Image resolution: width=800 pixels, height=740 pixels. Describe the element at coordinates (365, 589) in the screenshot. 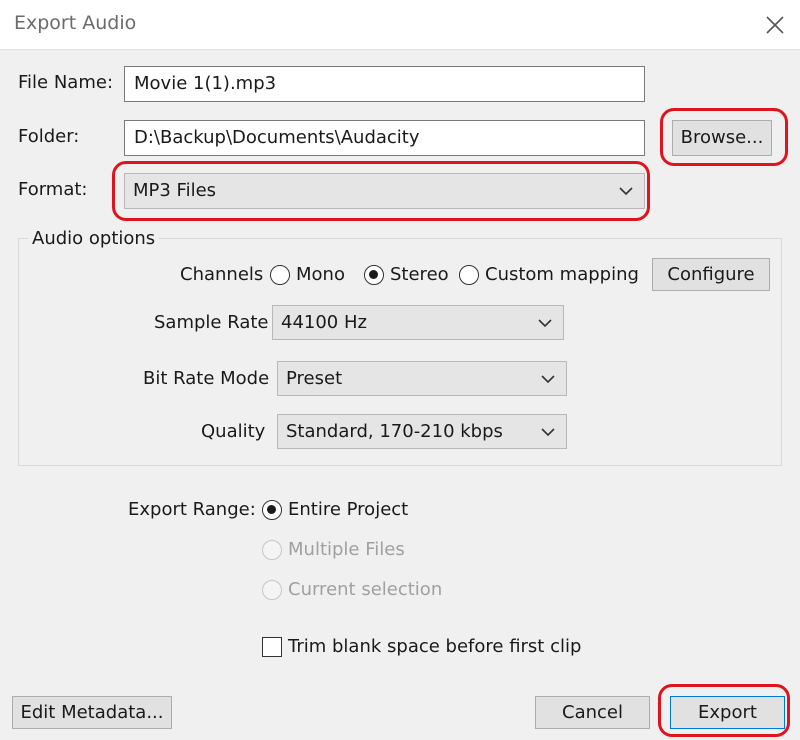

I see `range-current-selection-label: Current selection` at that location.